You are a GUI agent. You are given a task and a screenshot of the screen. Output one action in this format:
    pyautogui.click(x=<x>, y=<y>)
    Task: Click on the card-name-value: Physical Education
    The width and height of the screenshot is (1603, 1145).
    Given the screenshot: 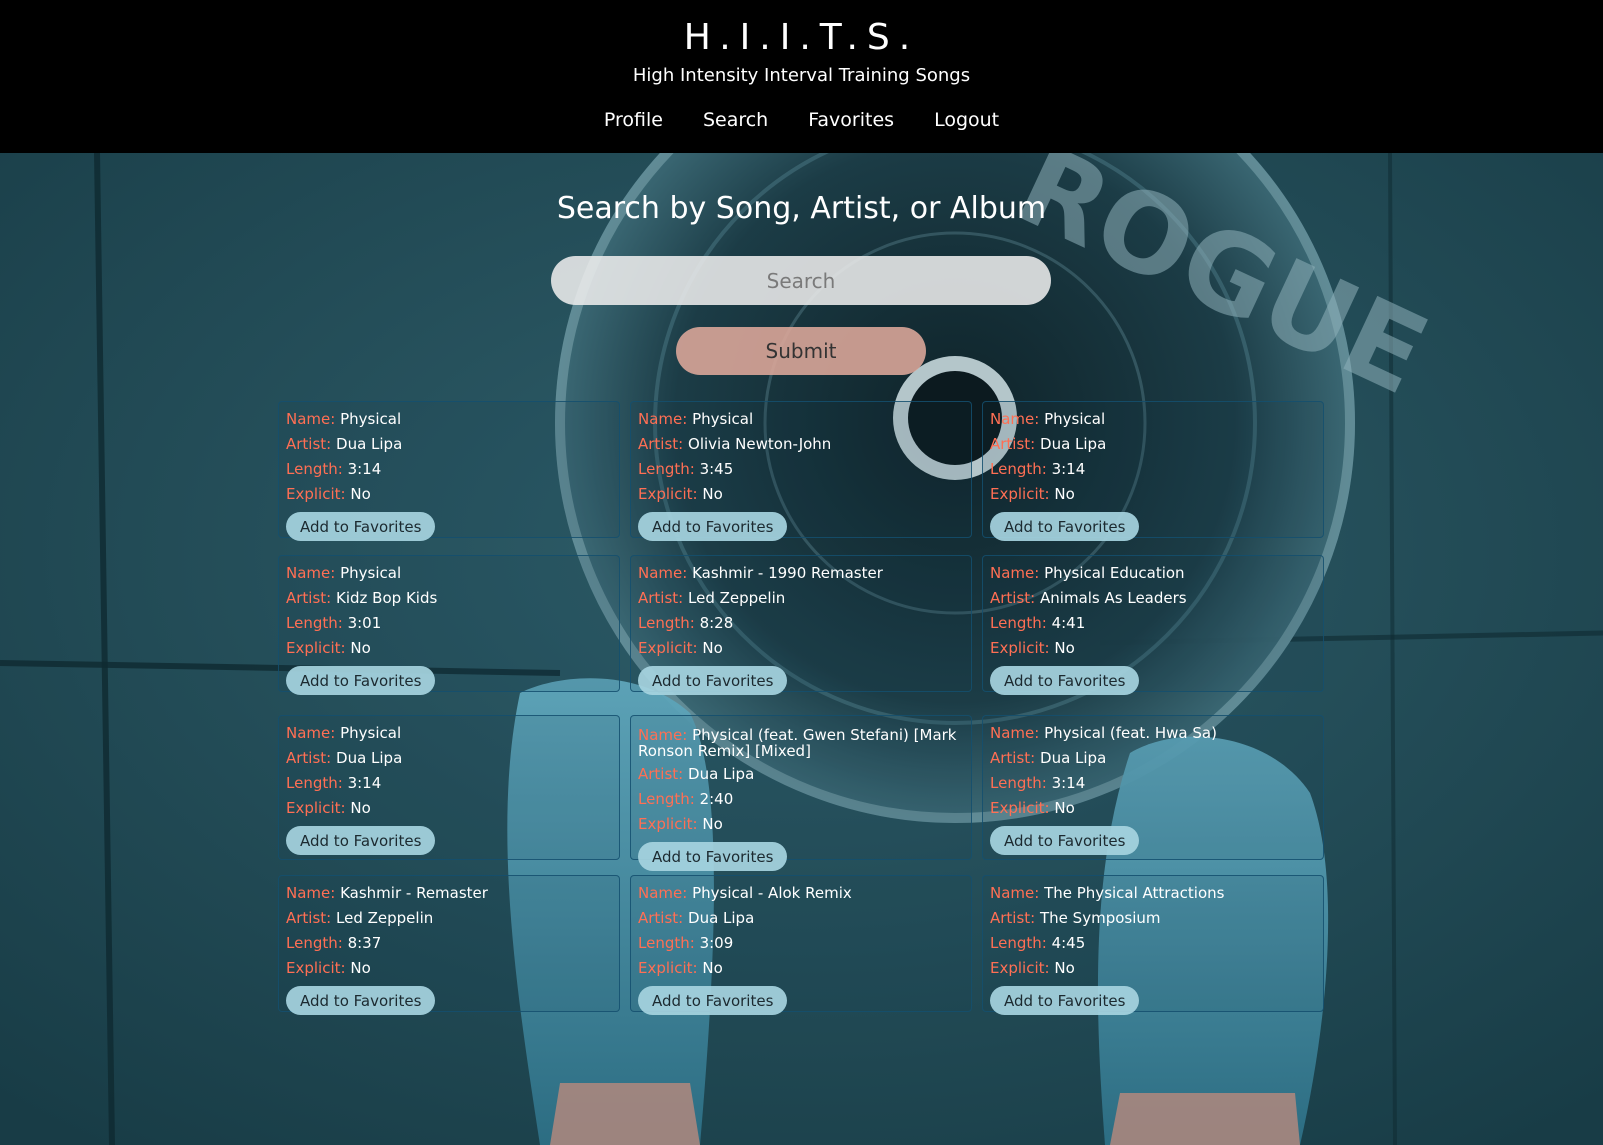 What is the action you would take?
    pyautogui.click(x=1114, y=573)
    